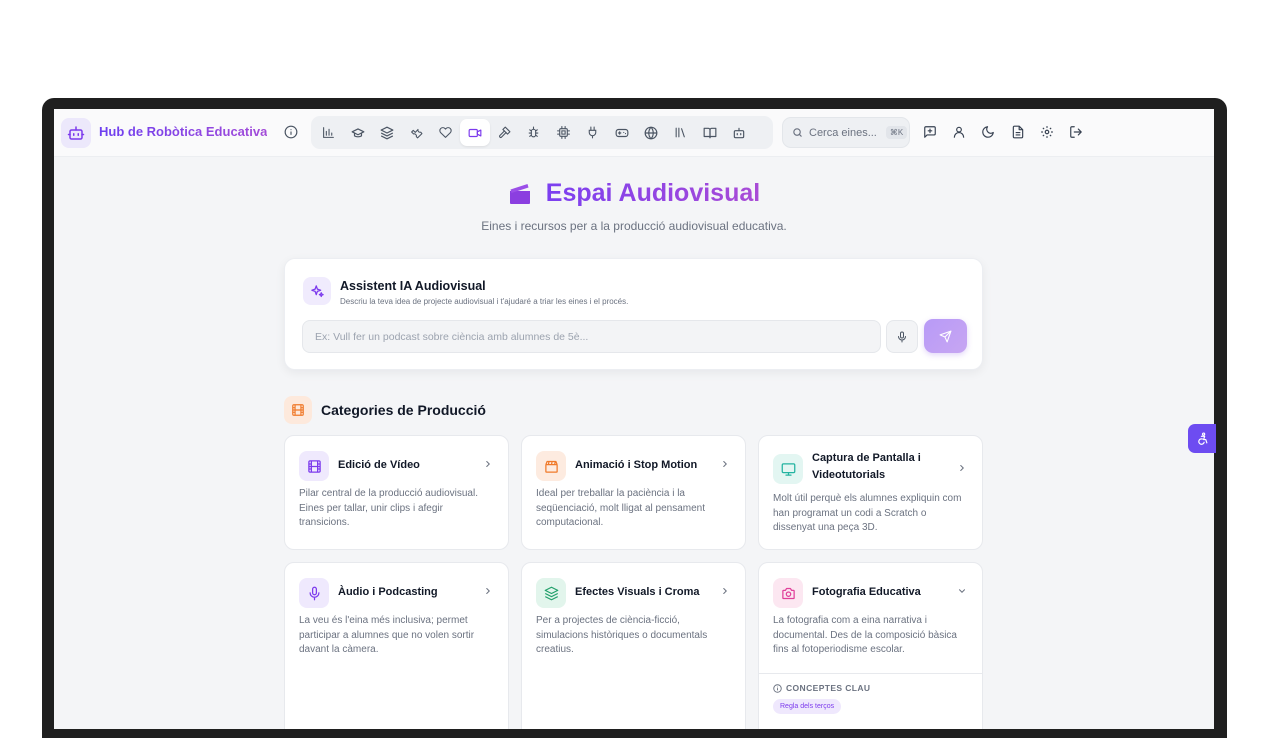  What do you see at coordinates (76, 133) in the screenshot?
I see `robot-logo-icon` at bounding box center [76, 133].